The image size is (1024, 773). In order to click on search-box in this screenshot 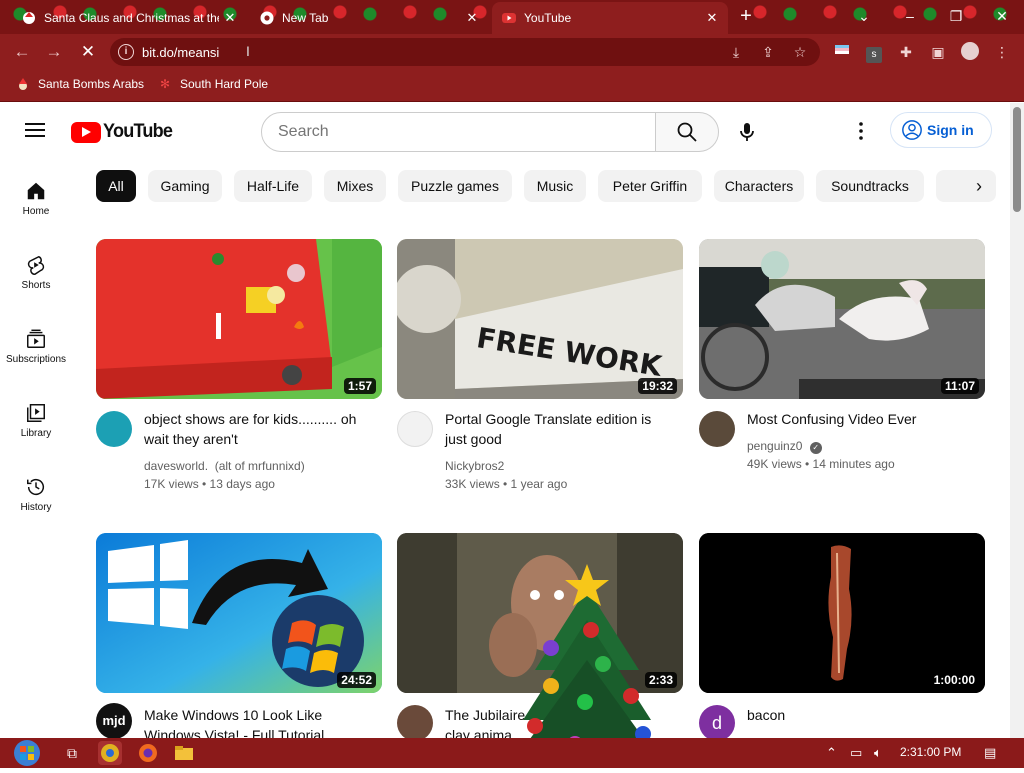, I will do `click(458, 132)`.